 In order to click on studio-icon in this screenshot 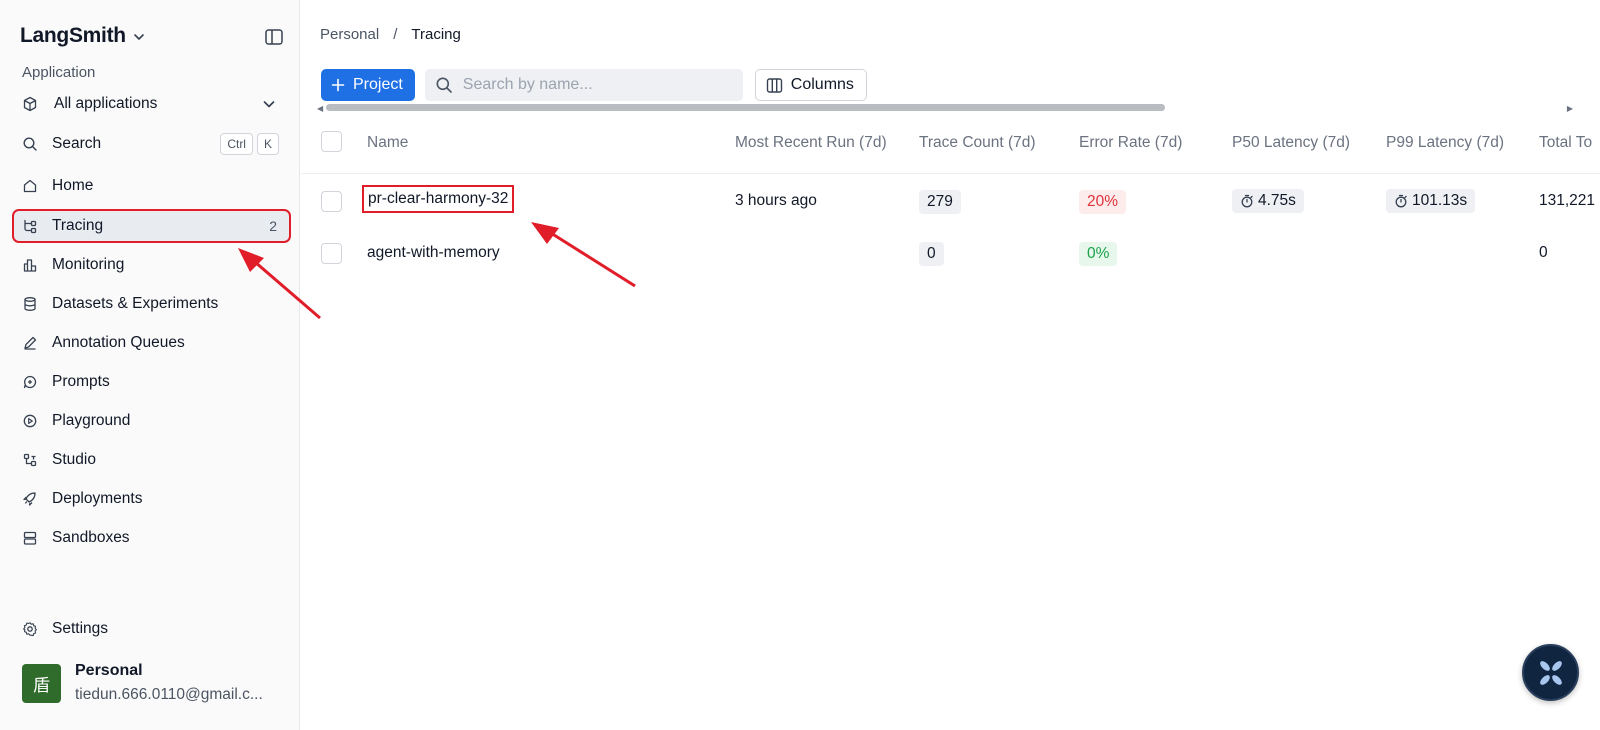, I will do `click(30, 460)`.